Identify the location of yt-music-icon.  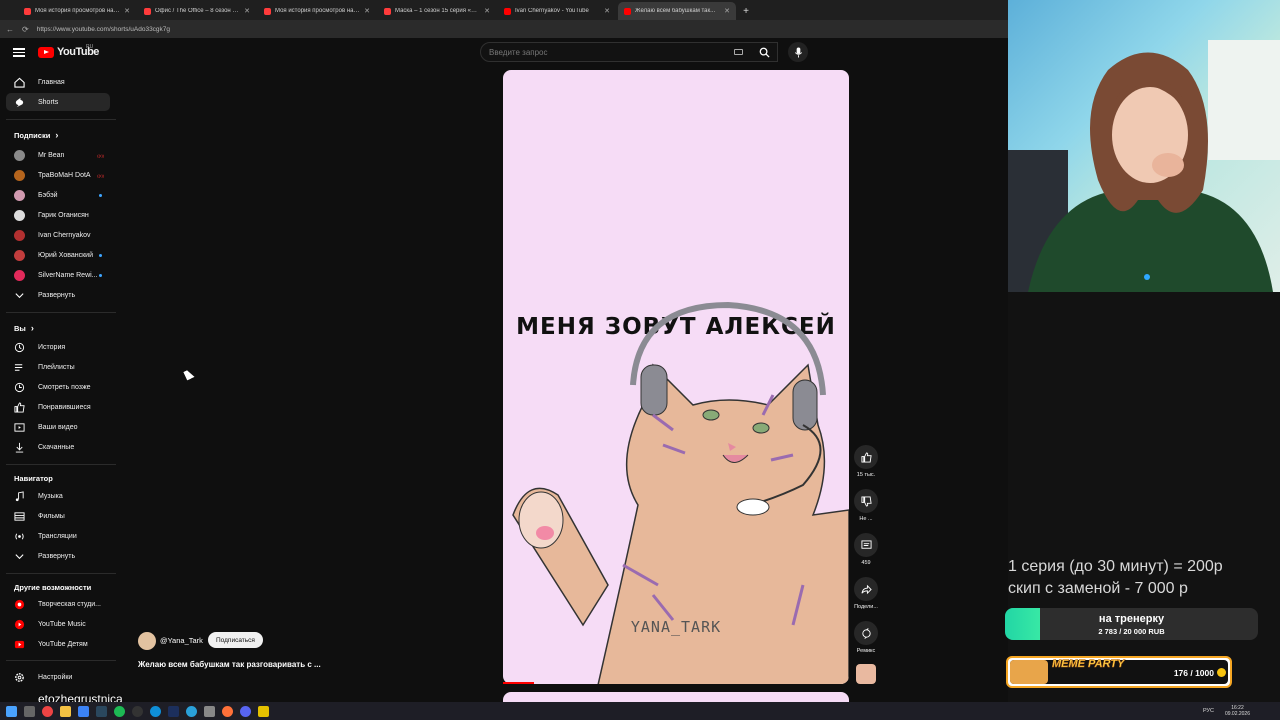
(19, 624).